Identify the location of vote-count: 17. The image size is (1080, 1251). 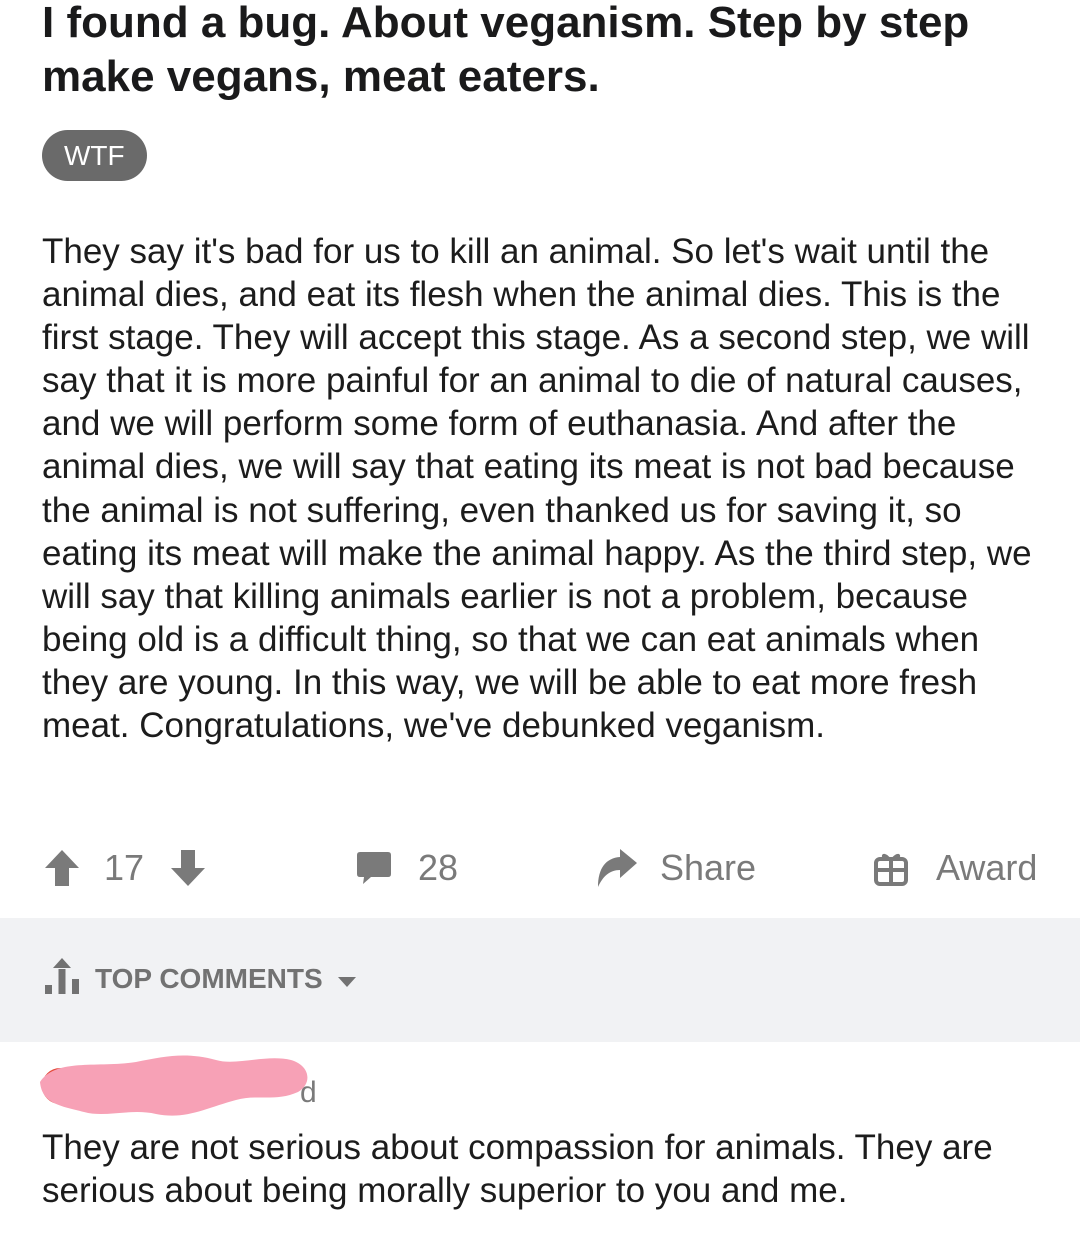
(124, 867).